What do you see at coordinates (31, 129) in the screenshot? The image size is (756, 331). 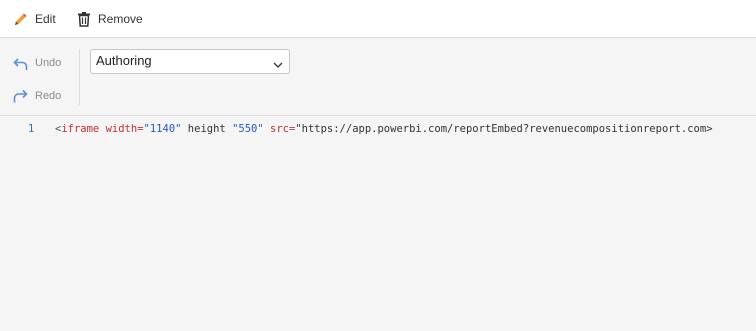 I see `line-number: 1` at bounding box center [31, 129].